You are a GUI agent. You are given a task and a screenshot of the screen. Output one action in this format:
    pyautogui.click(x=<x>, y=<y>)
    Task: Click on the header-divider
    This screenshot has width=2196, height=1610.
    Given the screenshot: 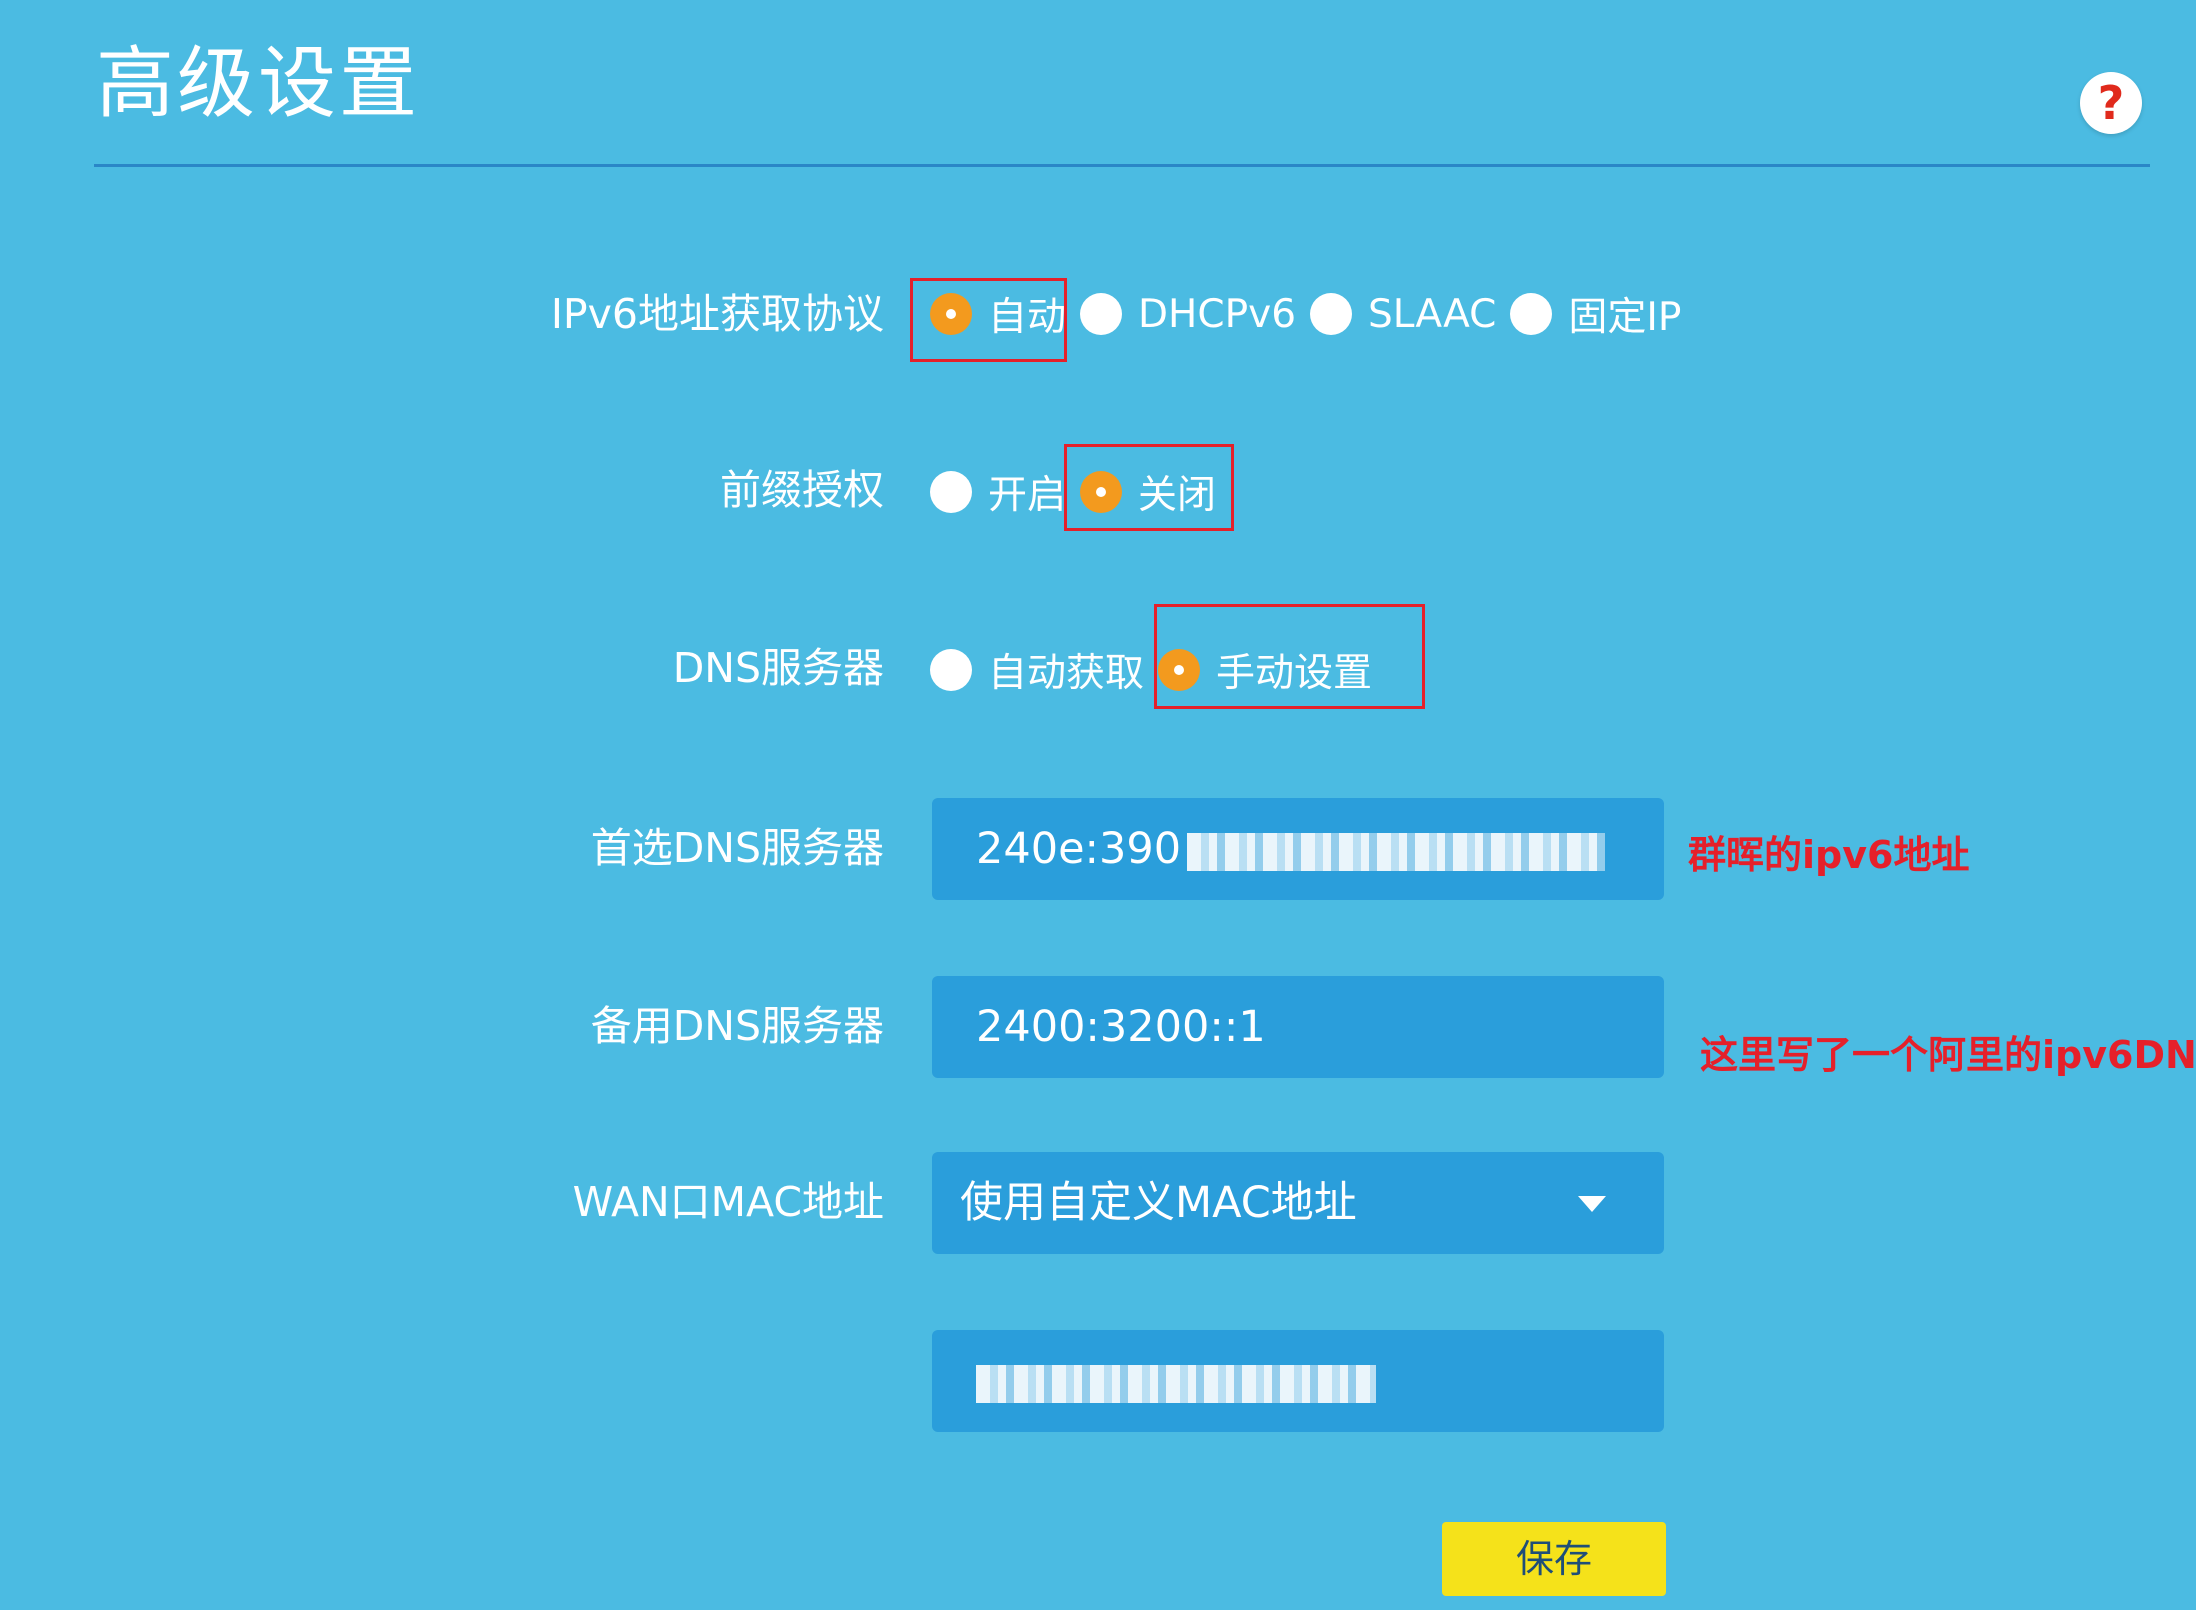 What is the action you would take?
    pyautogui.click(x=1122, y=165)
    